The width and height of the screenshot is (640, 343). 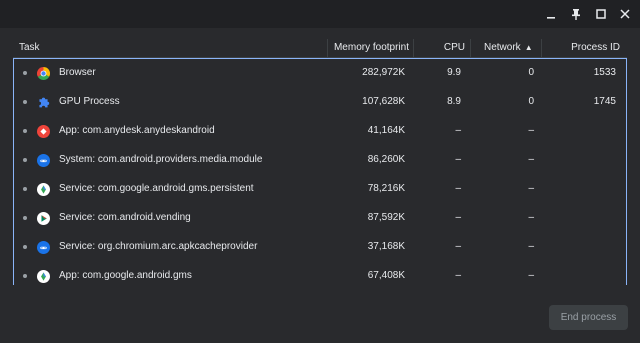 What do you see at coordinates (576, 14) in the screenshot?
I see `pin-icon` at bounding box center [576, 14].